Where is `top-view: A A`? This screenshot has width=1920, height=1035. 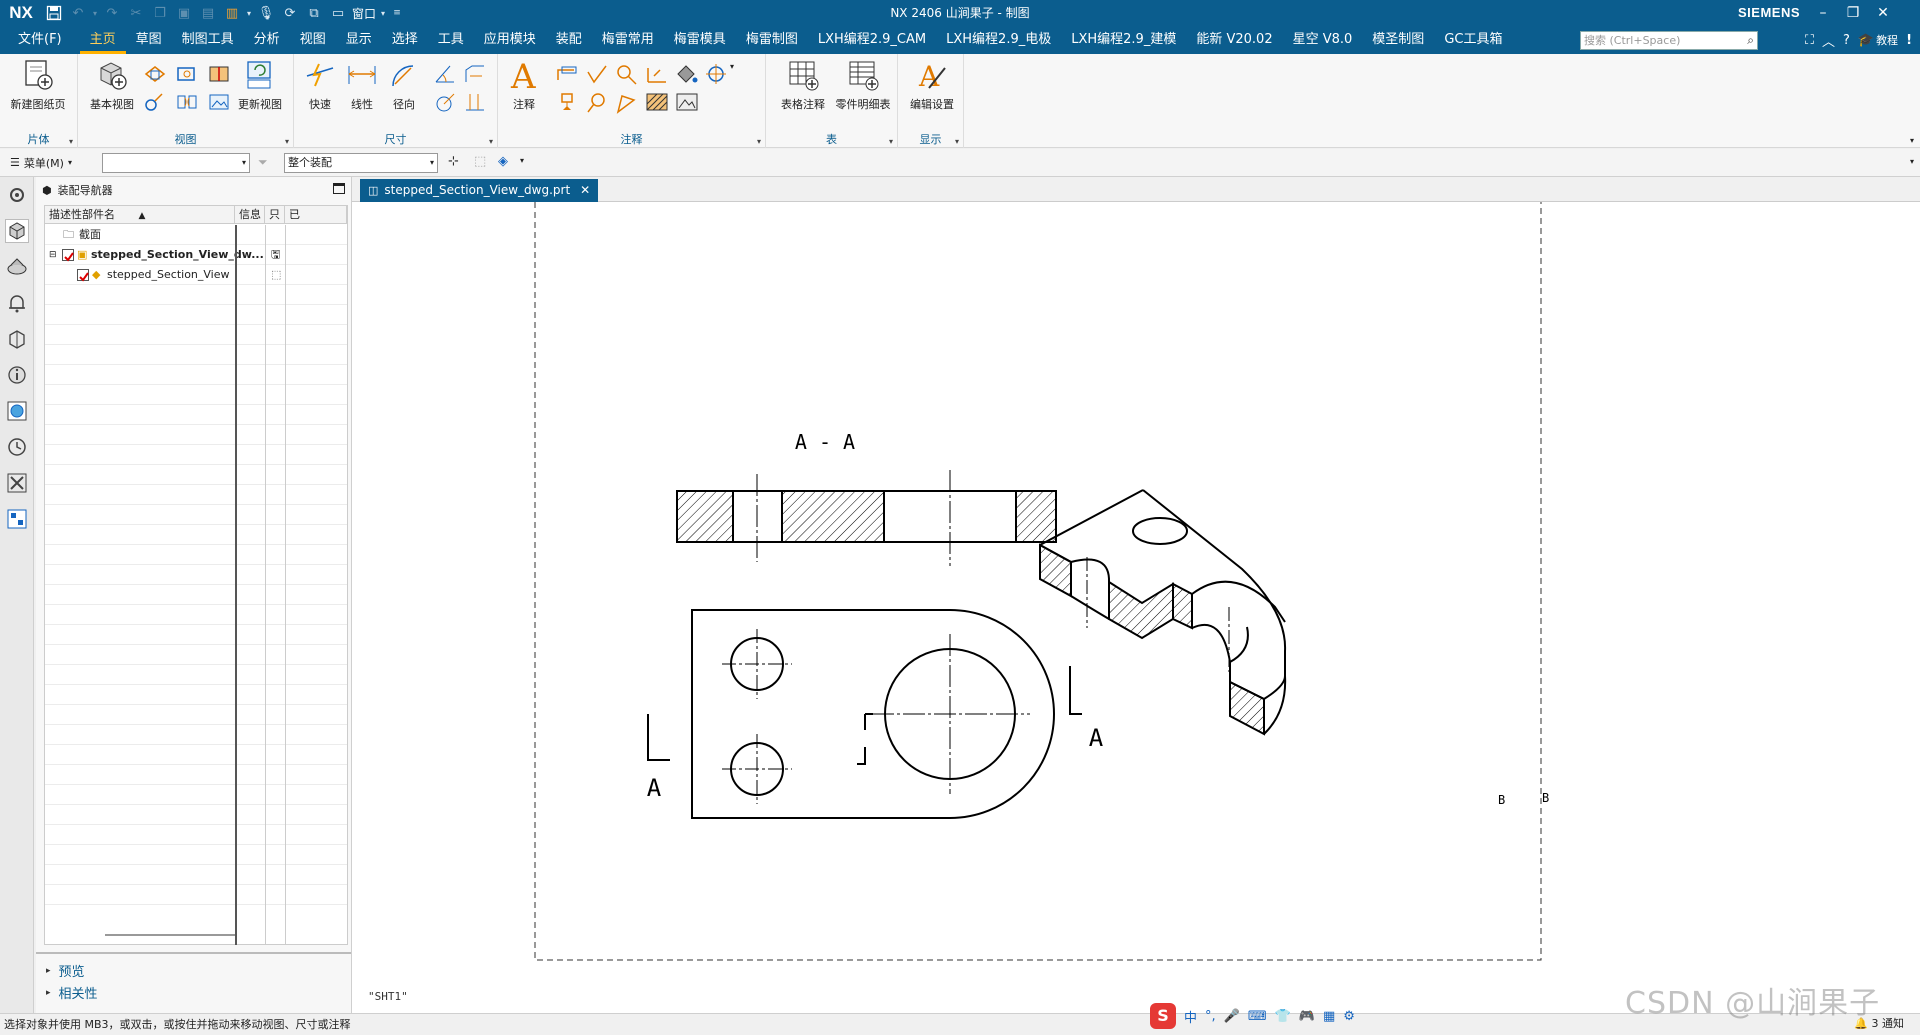
top-view: A A is located at coordinates (875, 714).